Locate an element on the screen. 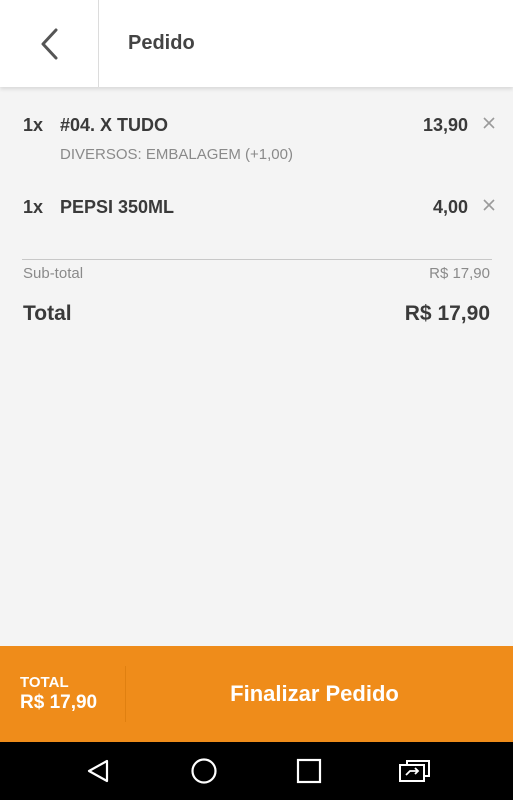 The image size is (513, 800). footer-total-label: TOTAL is located at coordinates (44, 682).